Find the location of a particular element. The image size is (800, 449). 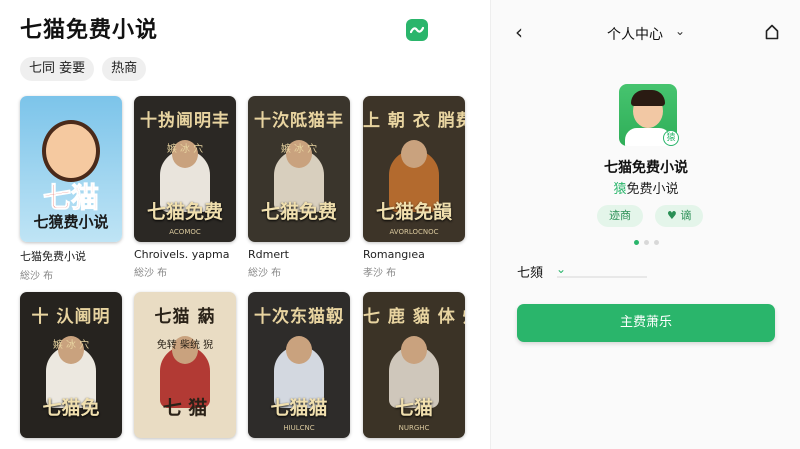

profile-actions: 迹商 ♥ 谪 is located at coordinates (650, 216).